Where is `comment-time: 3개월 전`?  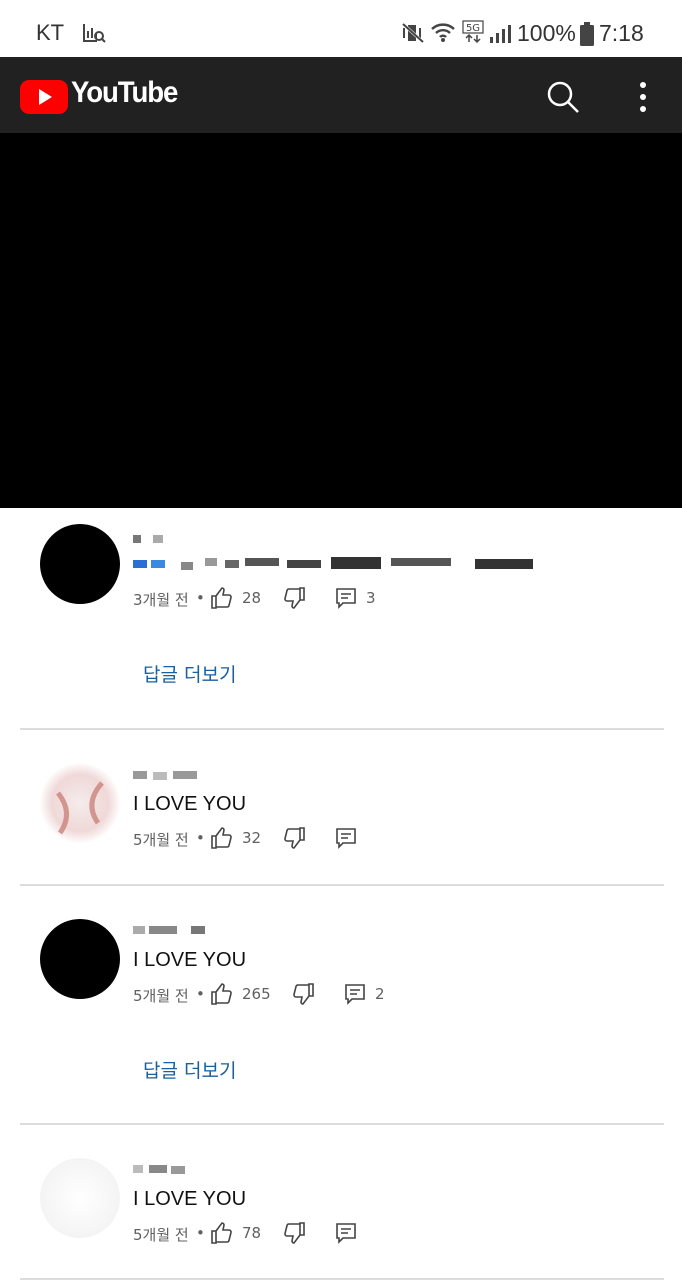
comment-time: 3개월 전 is located at coordinates (161, 600).